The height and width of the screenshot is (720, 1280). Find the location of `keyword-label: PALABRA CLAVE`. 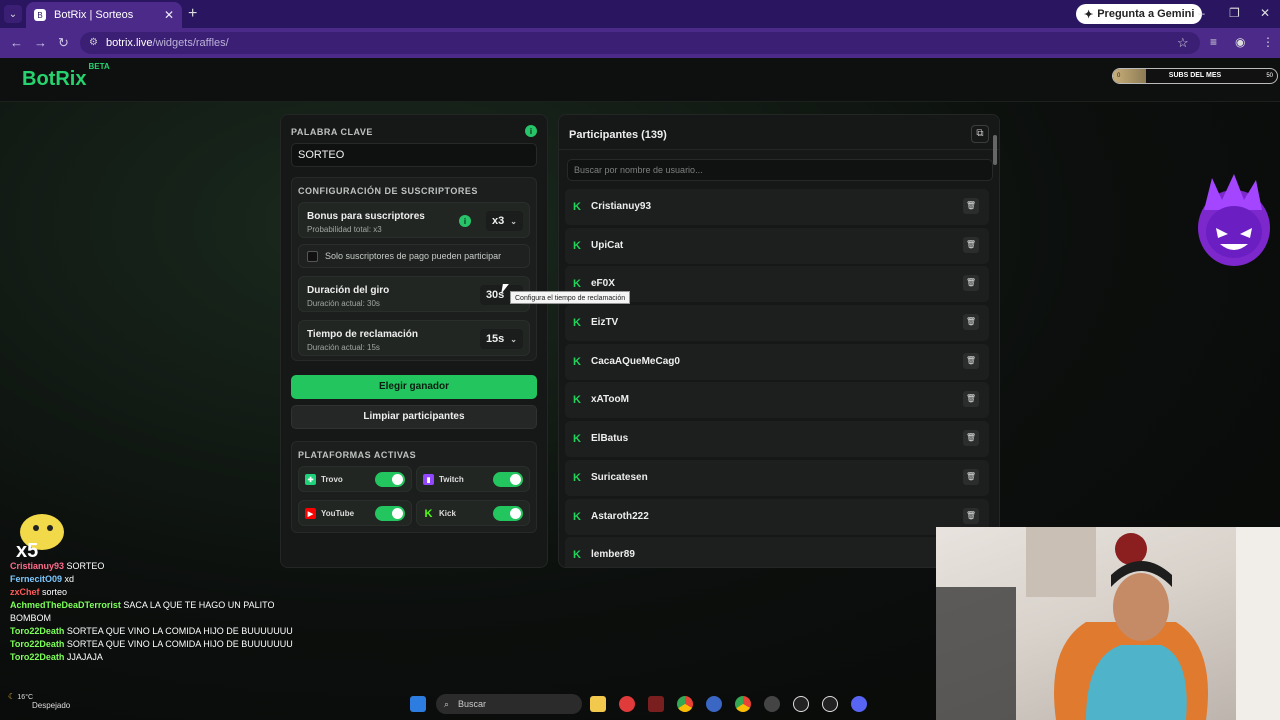

keyword-label: PALABRA CLAVE is located at coordinates (332, 132).